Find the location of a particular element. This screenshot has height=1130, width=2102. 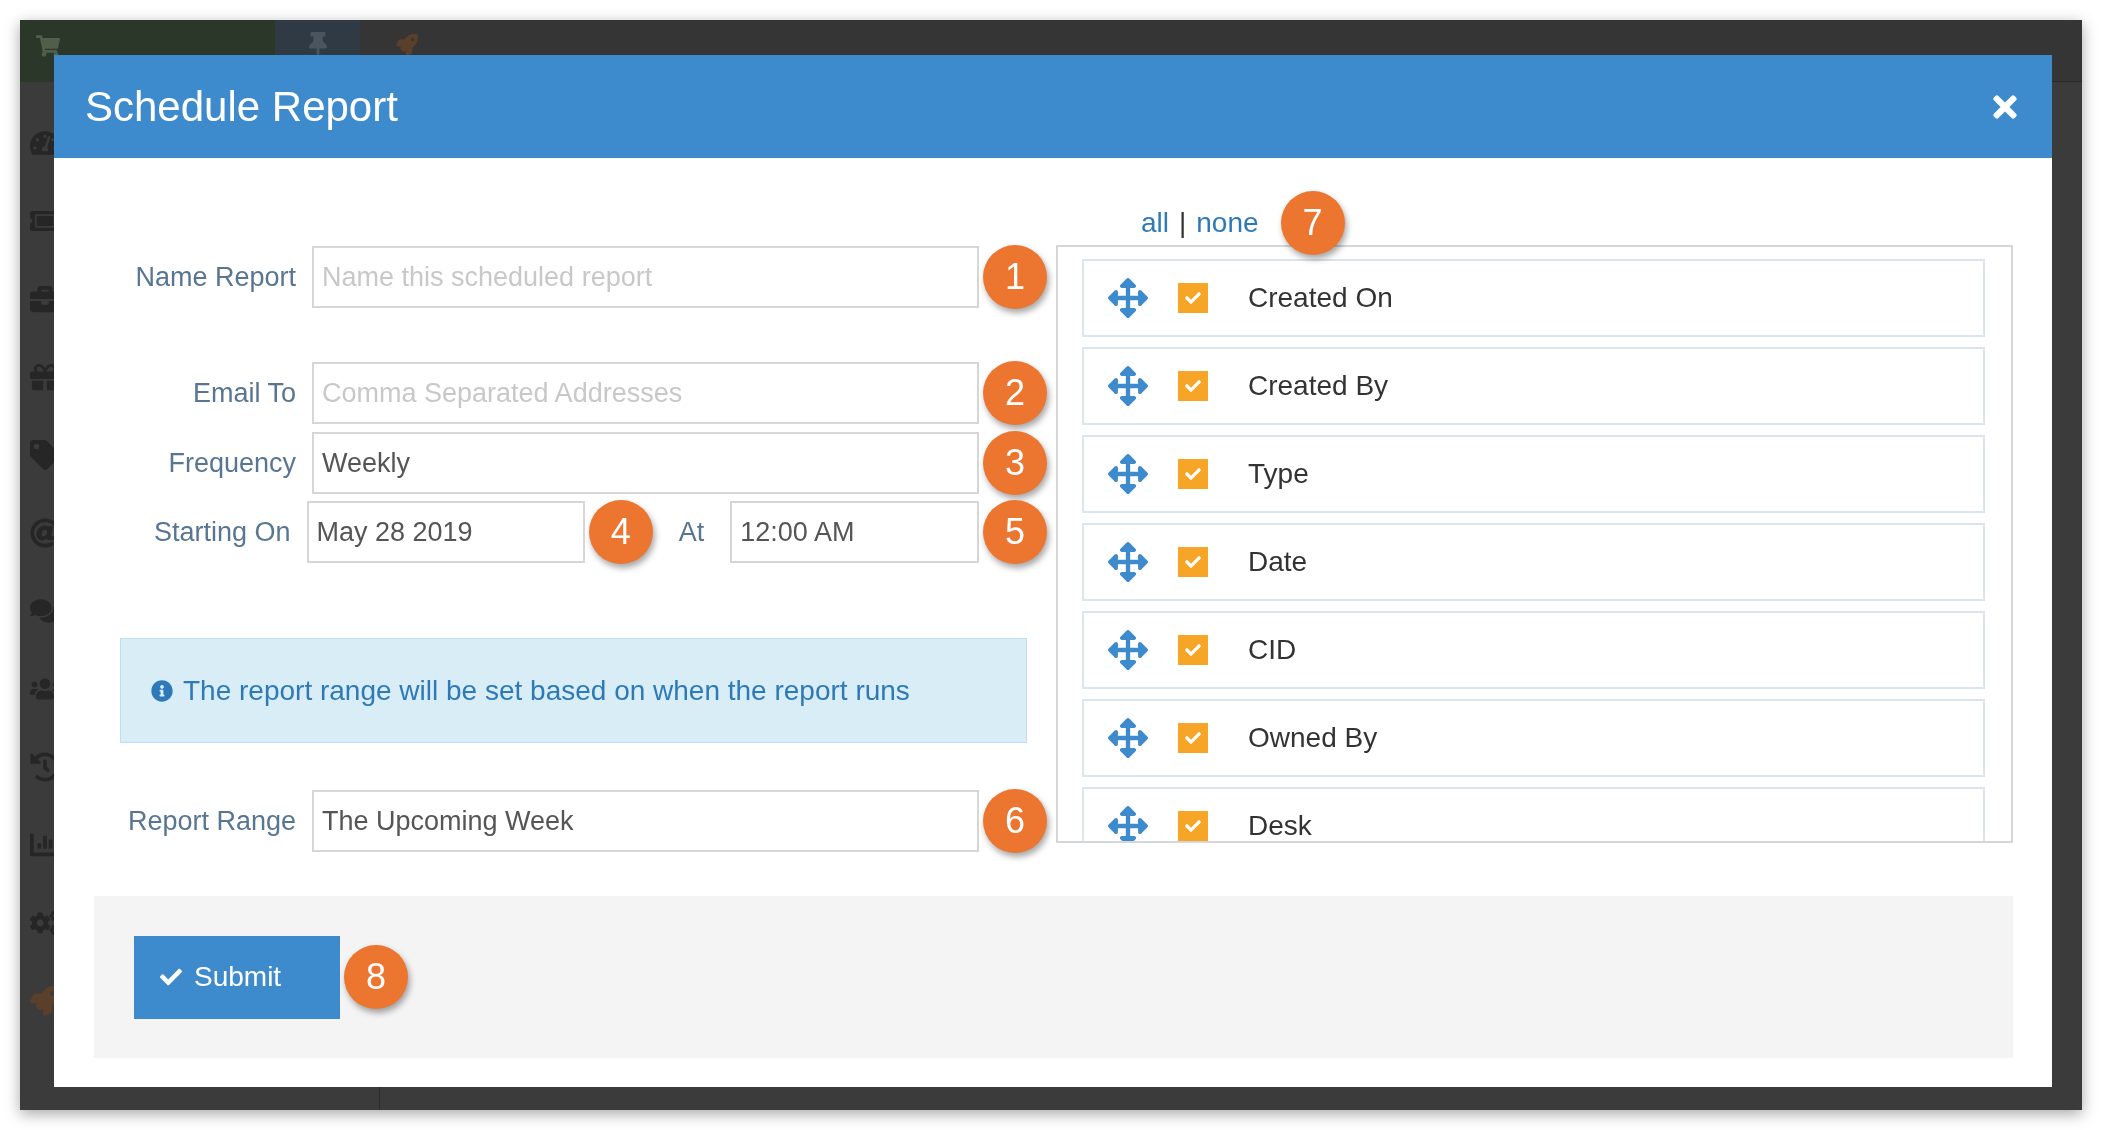

column-label: Created By is located at coordinates (1318, 386).